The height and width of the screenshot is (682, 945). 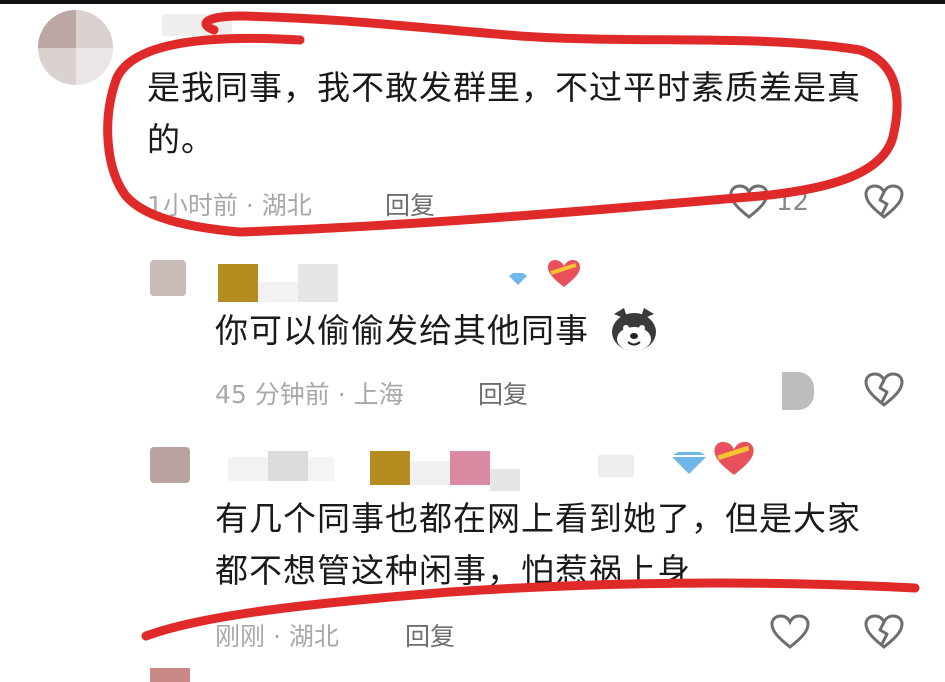 What do you see at coordinates (530, 609) in the screenshot?
I see `red-underline-annotation` at bounding box center [530, 609].